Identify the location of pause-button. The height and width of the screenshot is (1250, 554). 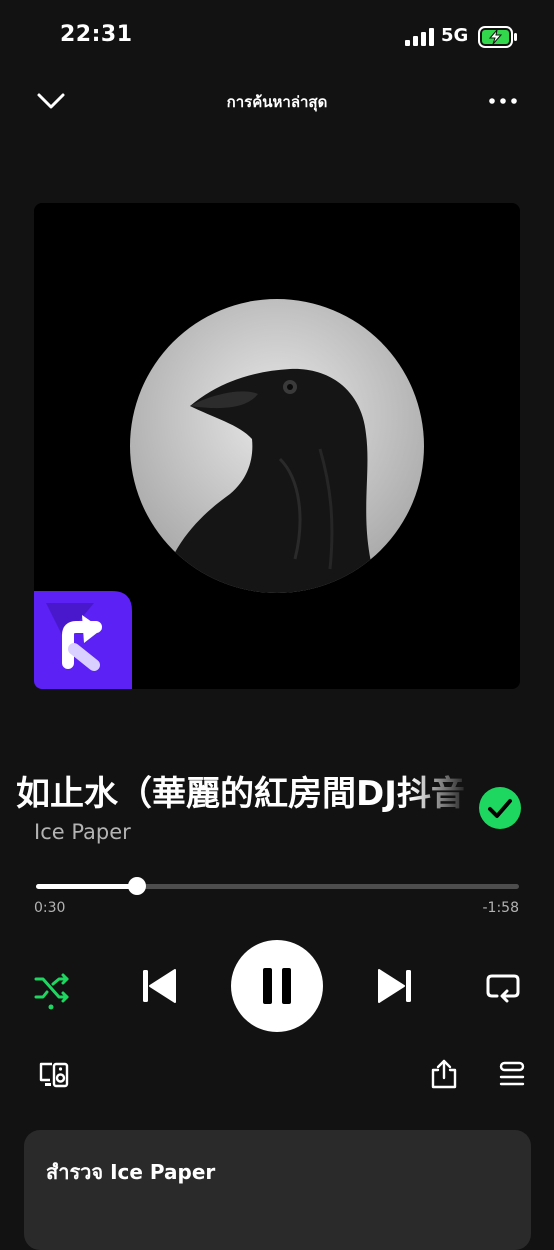
(277, 986).